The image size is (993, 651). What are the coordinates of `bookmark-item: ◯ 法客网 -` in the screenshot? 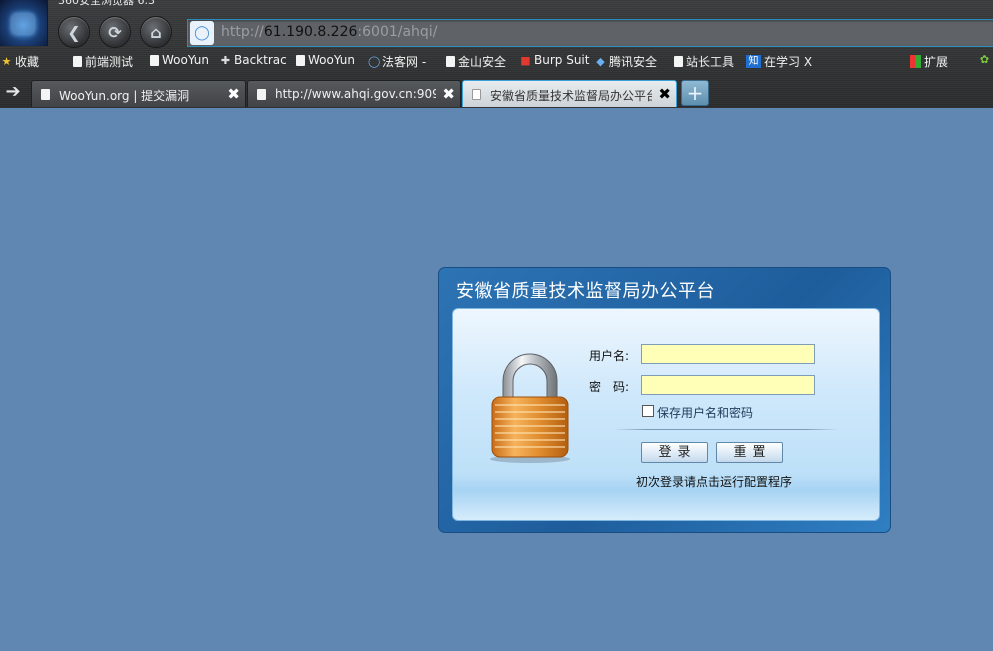 It's located at (397, 61).